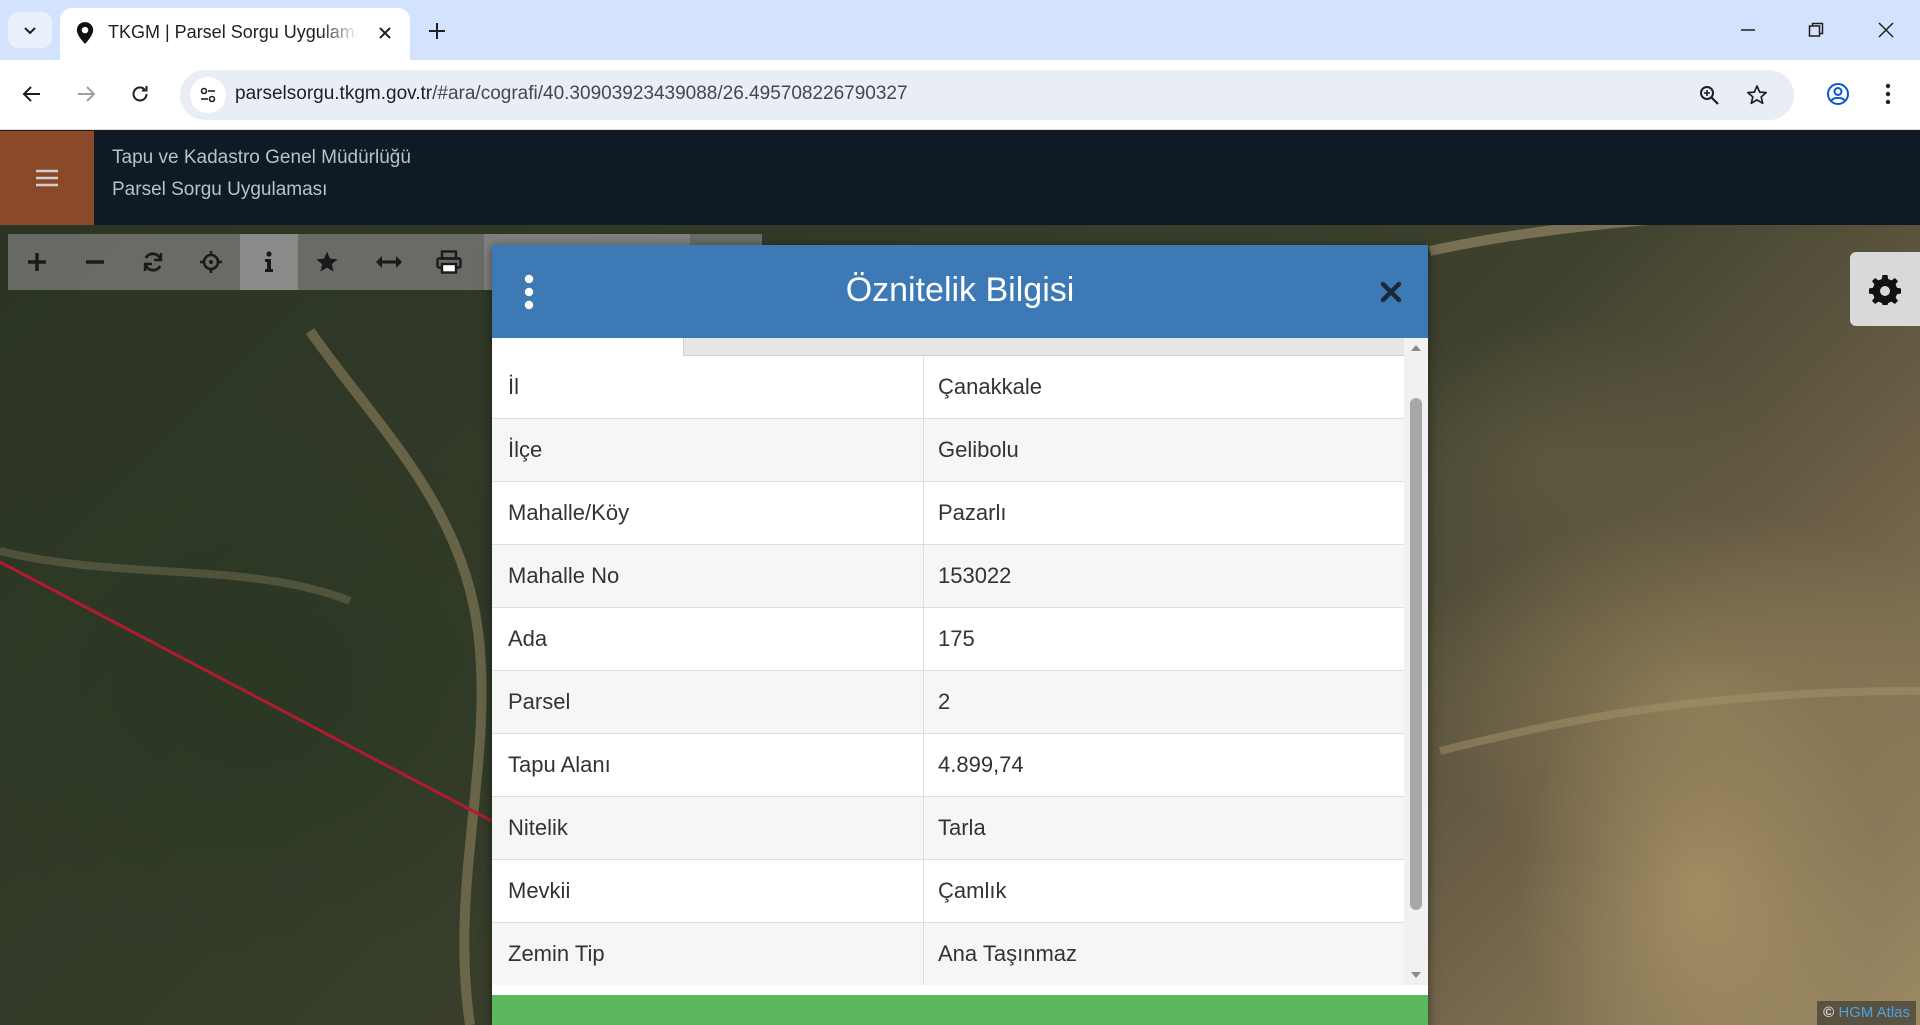  What do you see at coordinates (37, 262) in the screenshot?
I see `zoom-in-button` at bounding box center [37, 262].